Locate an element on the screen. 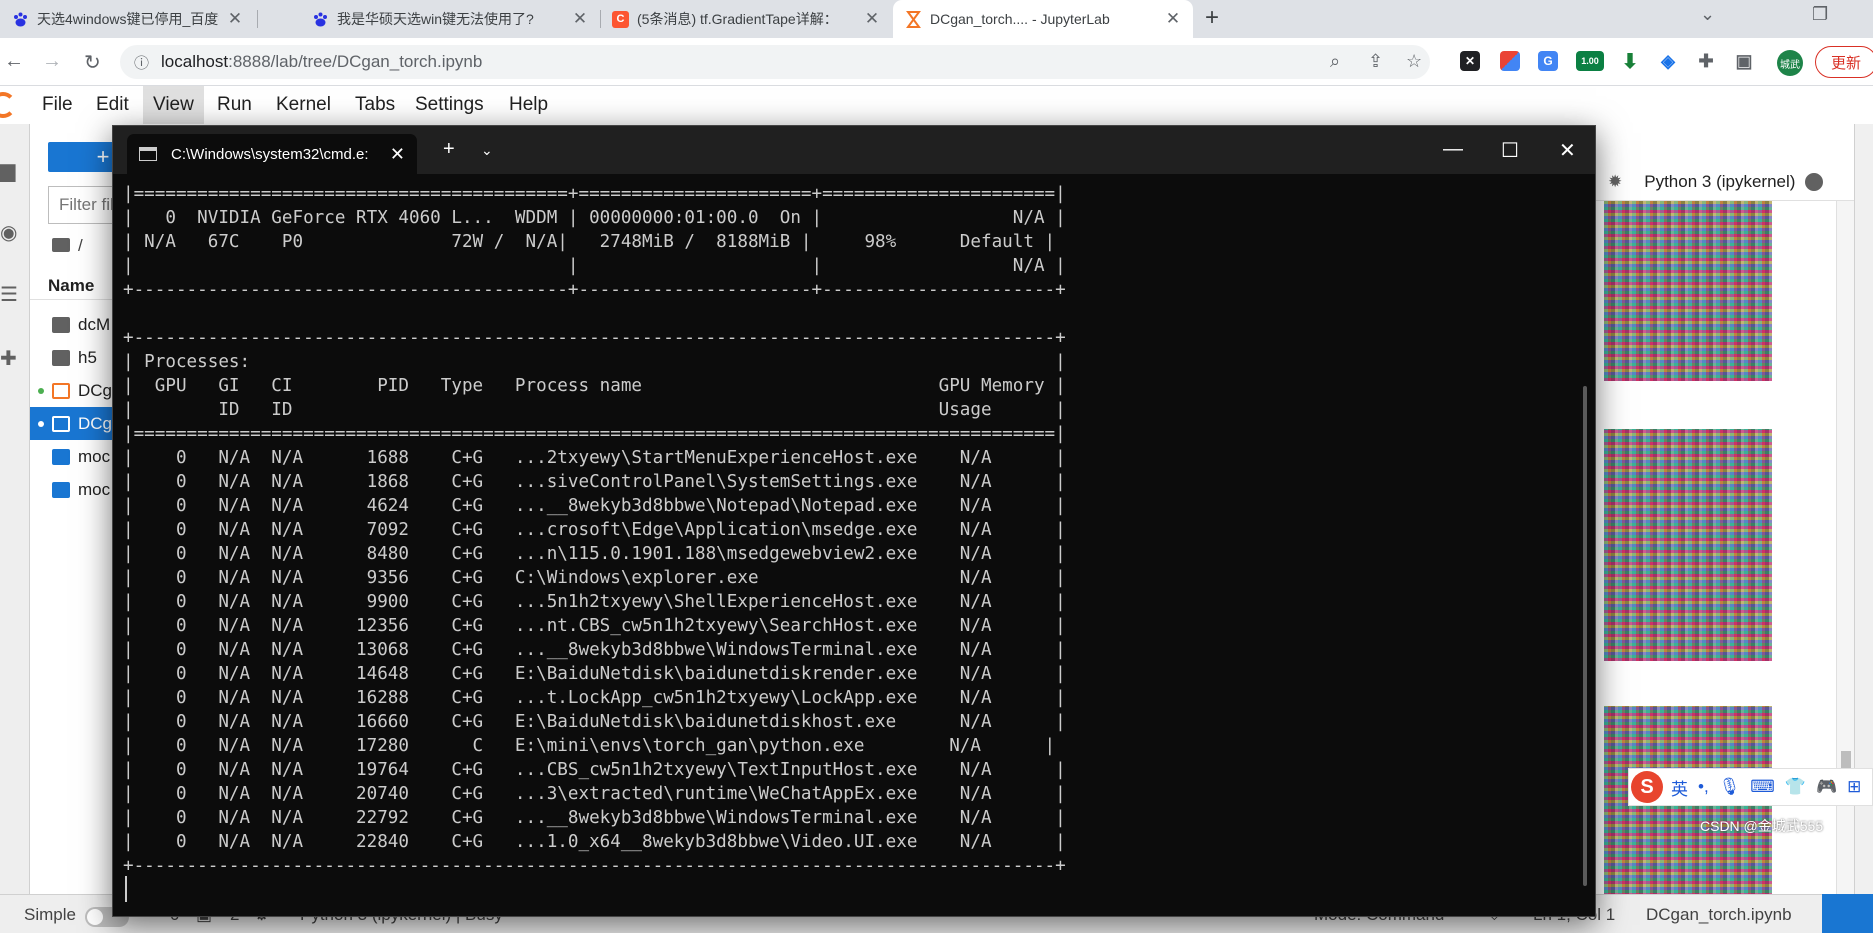  back-arrow-icon: ← is located at coordinates (14, 61).